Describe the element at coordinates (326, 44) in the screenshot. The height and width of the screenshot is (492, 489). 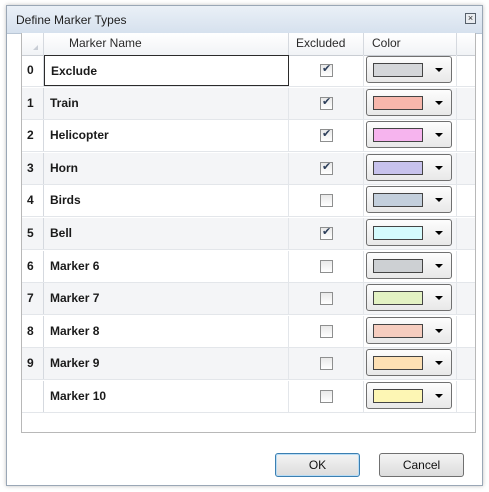
I see `column-header-excluded: Excluded` at that location.